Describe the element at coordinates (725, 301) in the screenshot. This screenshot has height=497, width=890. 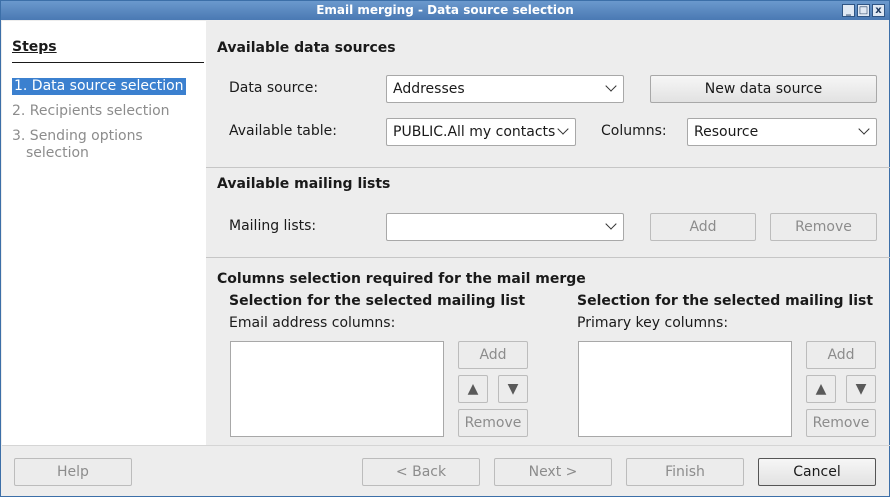
I see `primary-key-selection-subtitle: Selection for the selected mailing list` at that location.